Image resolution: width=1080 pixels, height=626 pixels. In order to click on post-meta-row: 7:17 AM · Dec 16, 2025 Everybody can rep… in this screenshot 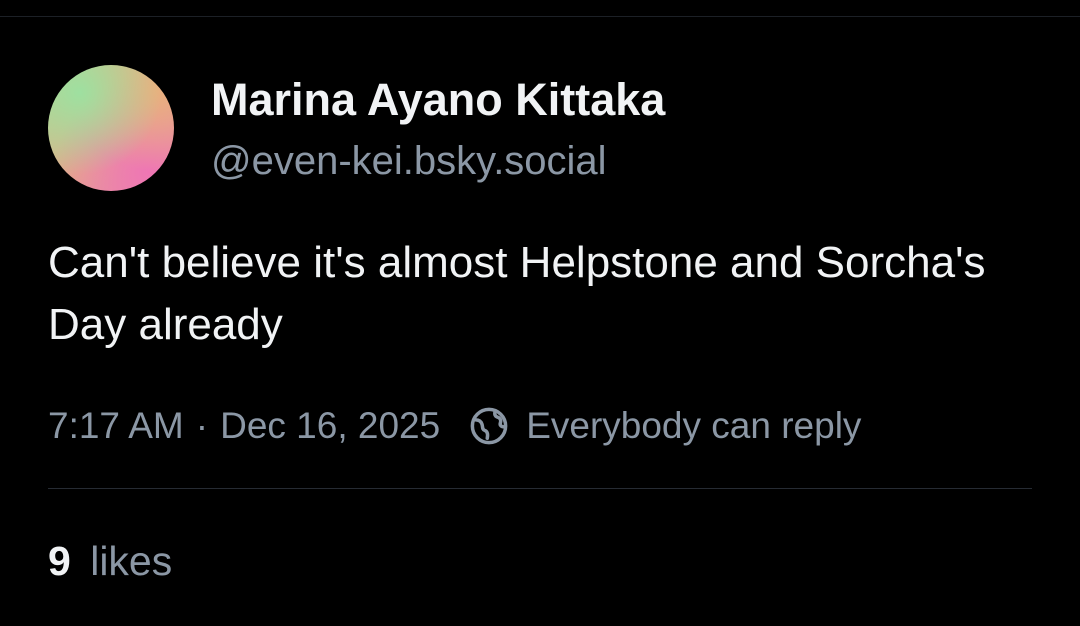, I will do `click(454, 426)`.